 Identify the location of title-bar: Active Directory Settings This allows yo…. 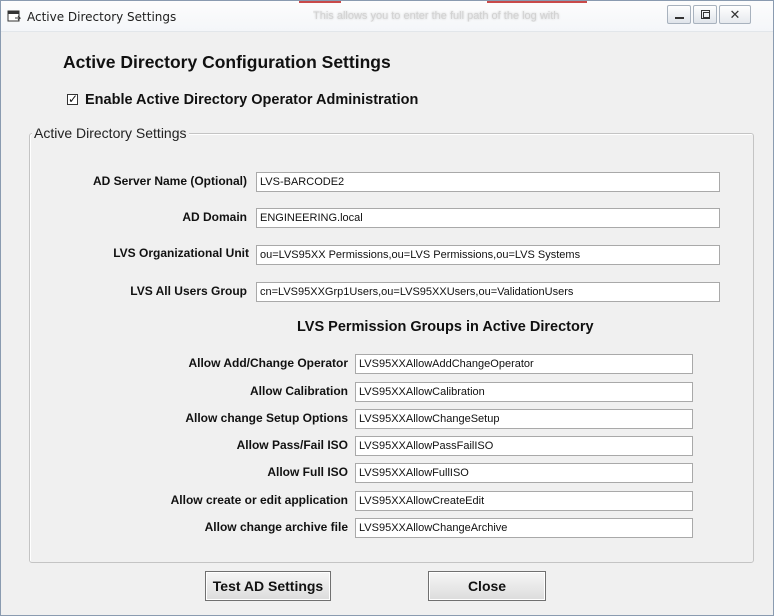
(387, 16).